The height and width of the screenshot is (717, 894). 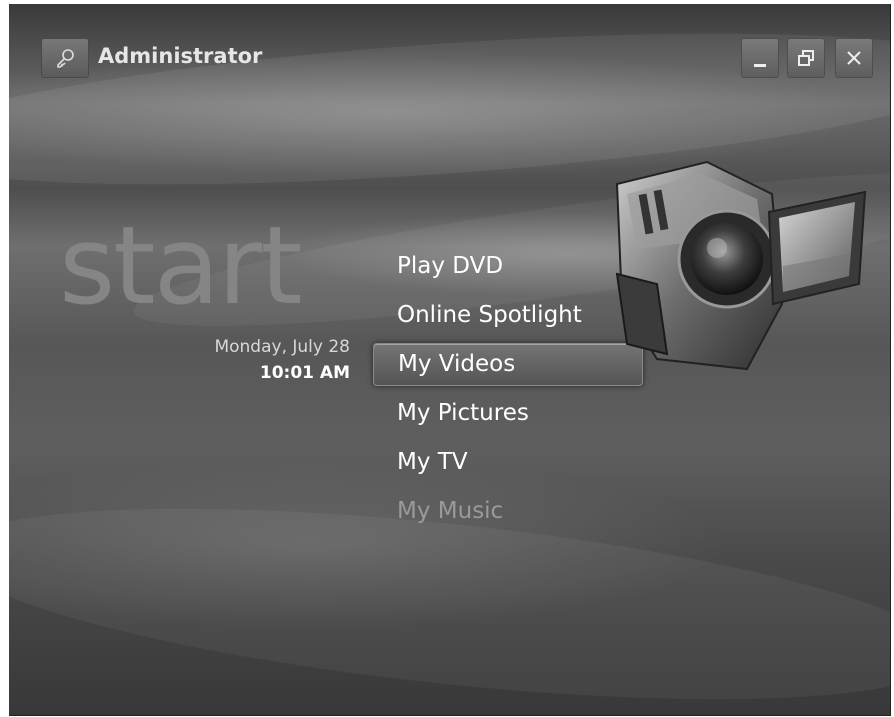 What do you see at coordinates (760, 65) in the screenshot?
I see `minimize-icon` at bounding box center [760, 65].